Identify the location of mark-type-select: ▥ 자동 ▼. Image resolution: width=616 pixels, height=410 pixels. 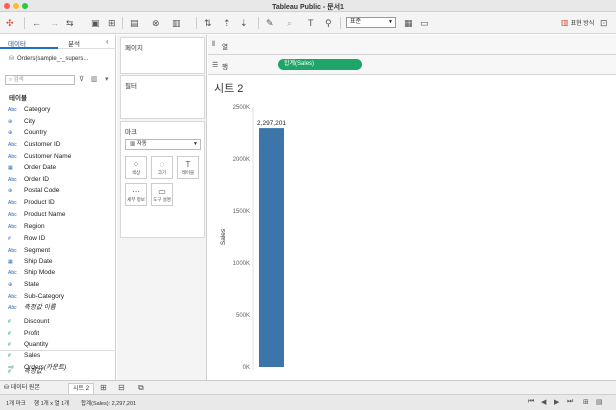
(163, 144).